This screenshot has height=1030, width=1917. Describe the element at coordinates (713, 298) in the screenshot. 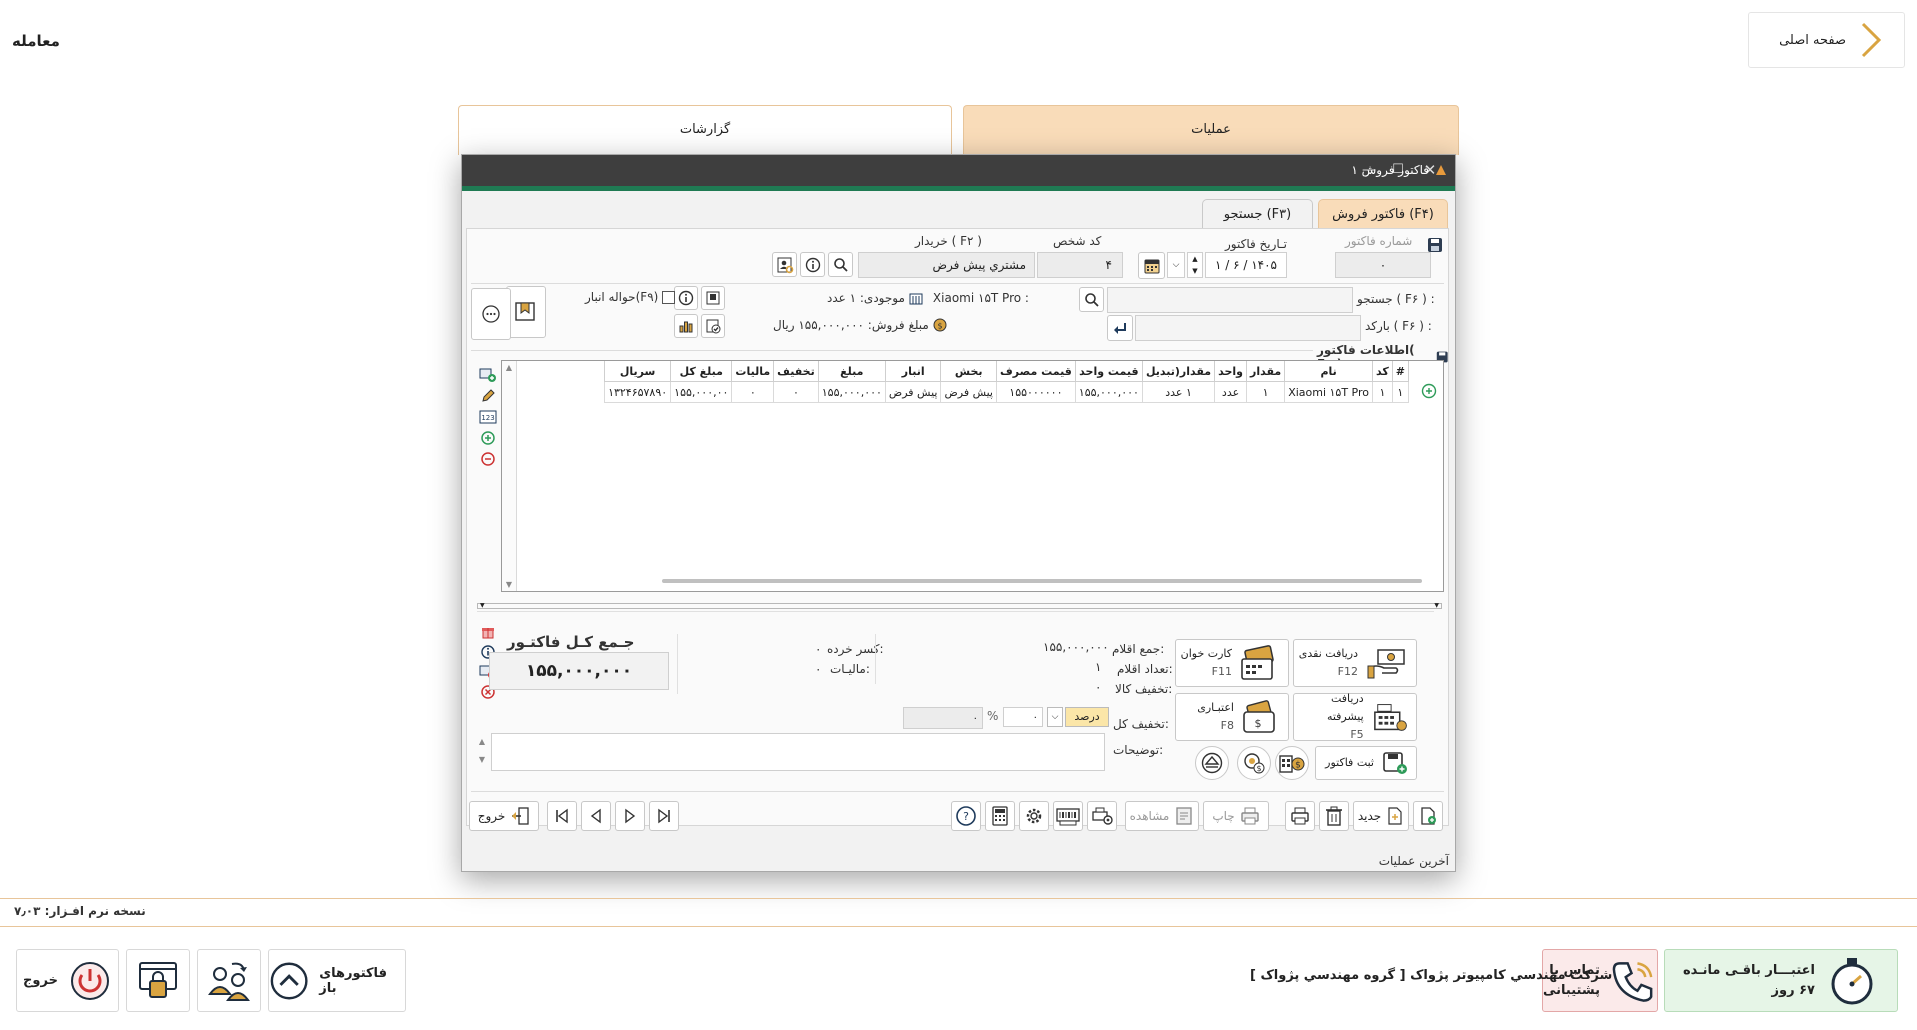

I see `remit-stamp-button` at that location.